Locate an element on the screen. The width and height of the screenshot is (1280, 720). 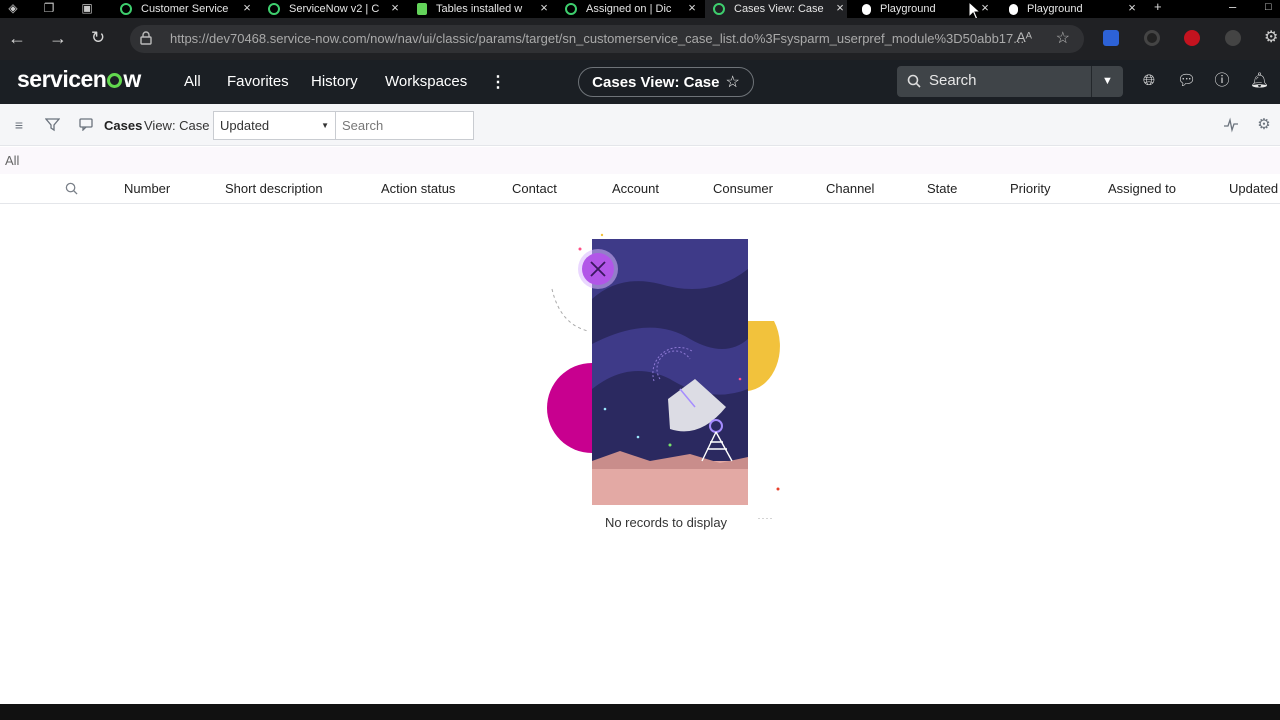
chat-icon: 💬︎ is located at coordinates (1186, 81).